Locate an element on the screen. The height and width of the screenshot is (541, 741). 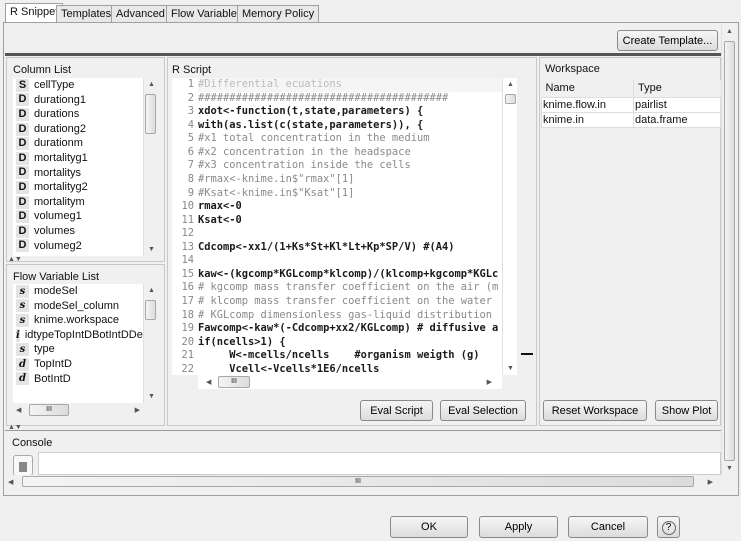
tab-templates: Templates is located at coordinates (86, 14).